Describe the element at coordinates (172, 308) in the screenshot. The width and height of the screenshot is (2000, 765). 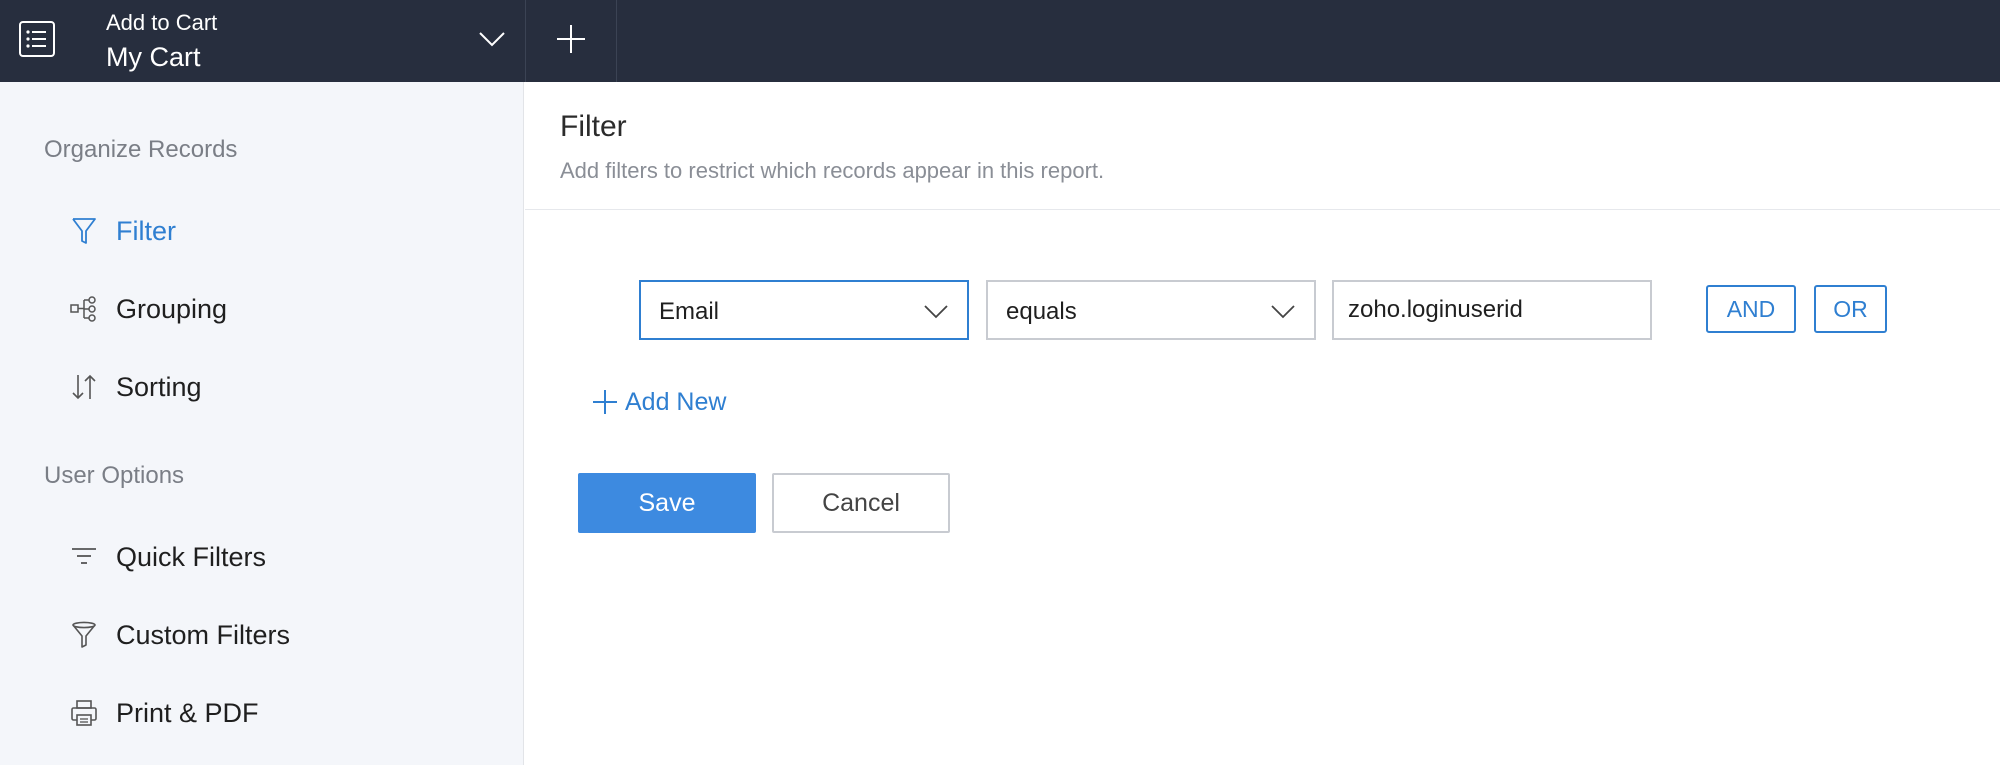
I see `sidebar-item-label: Grouping` at that location.